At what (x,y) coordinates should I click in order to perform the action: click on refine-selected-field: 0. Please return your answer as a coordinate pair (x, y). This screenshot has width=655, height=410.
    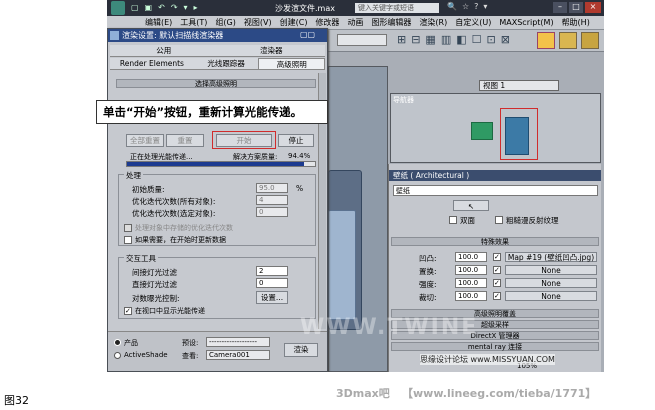
    Looking at the image, I should click on (272, 212).